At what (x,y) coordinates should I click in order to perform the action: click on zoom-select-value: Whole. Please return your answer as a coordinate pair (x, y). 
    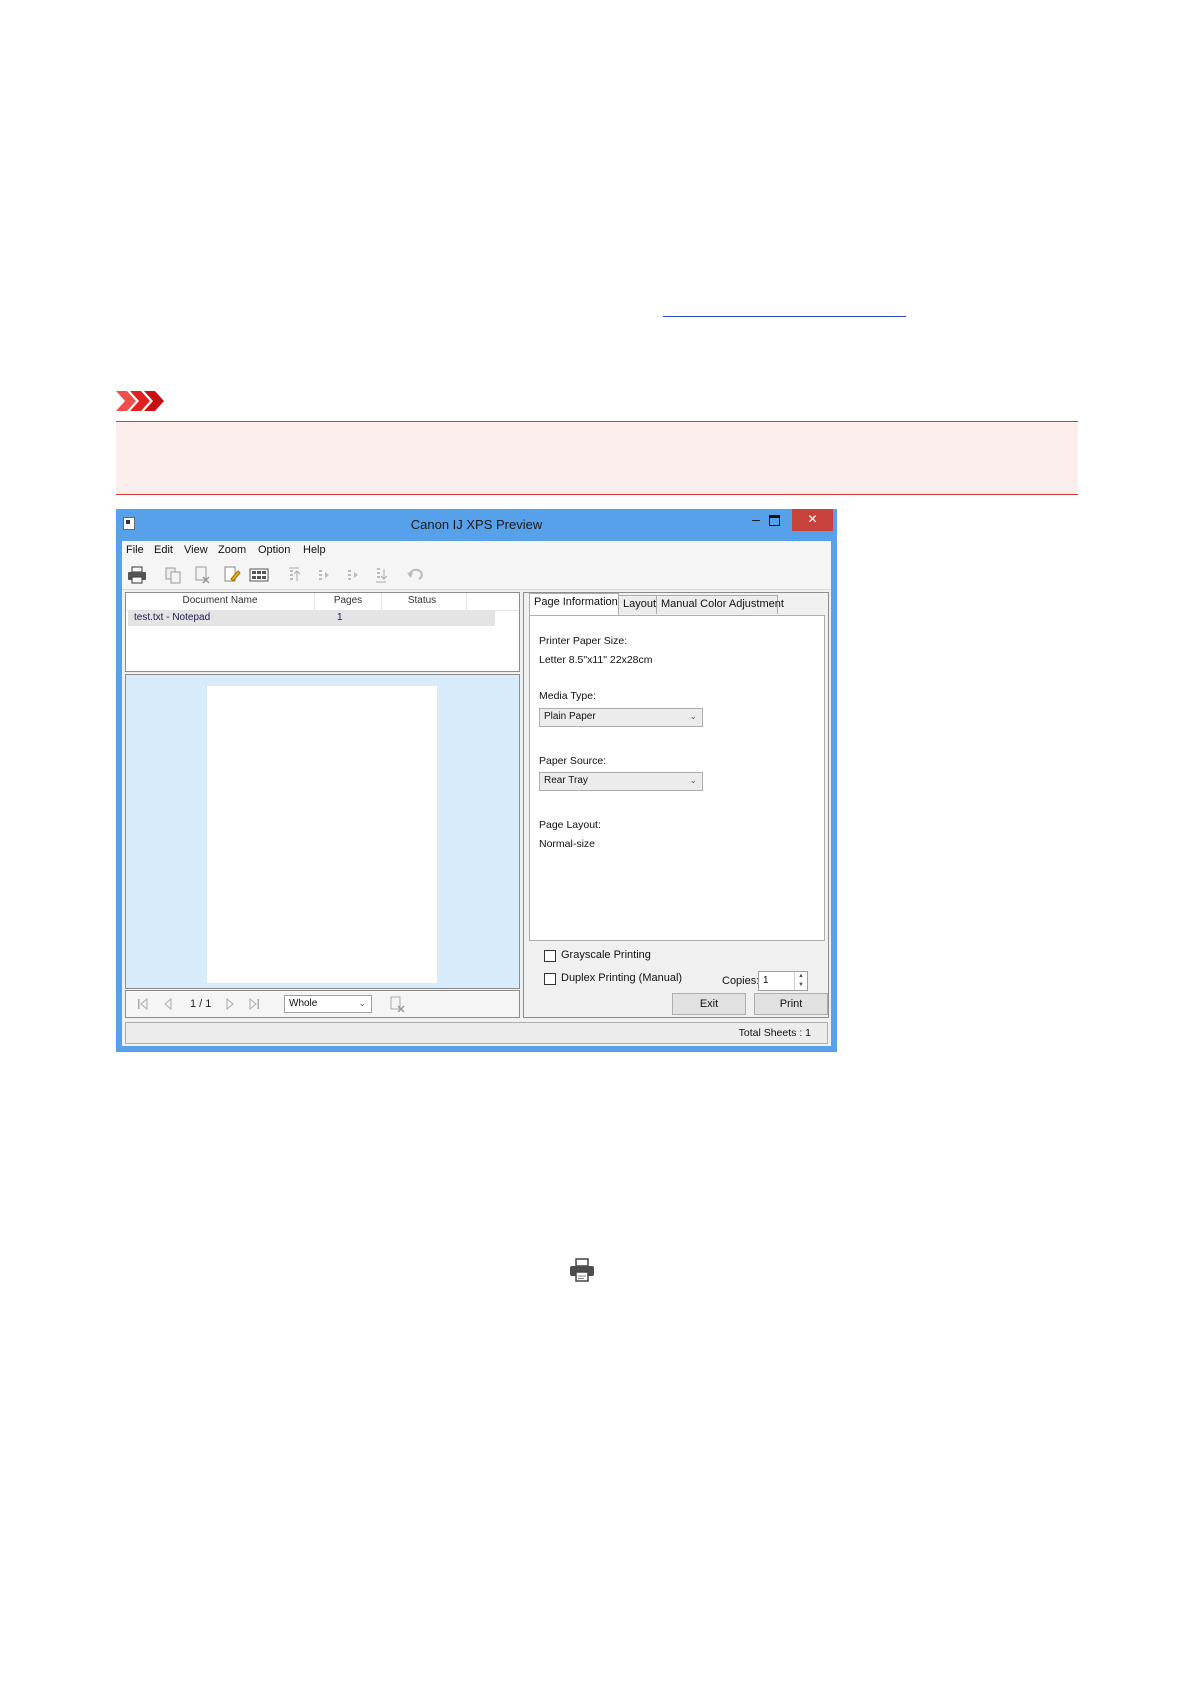
    Looking at the image, I should click on (303, 1003).